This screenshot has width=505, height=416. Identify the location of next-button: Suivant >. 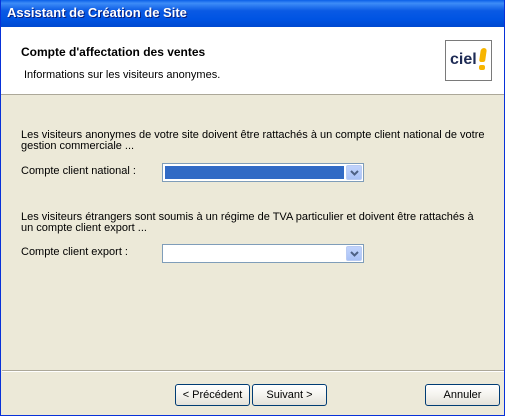
(289, 395).